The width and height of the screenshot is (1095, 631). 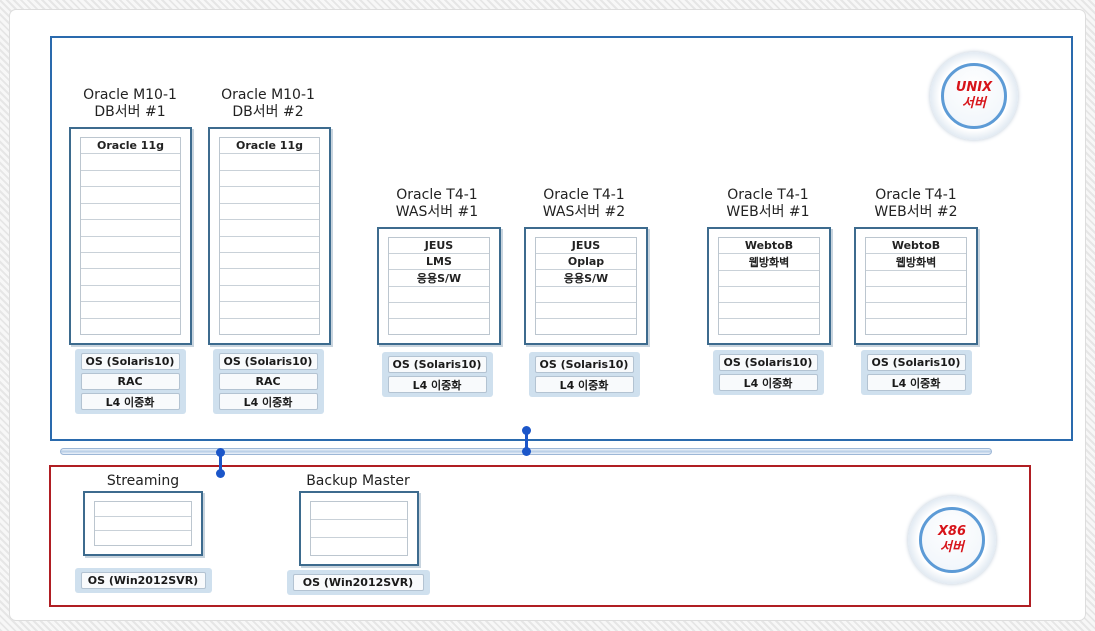 I want to click on server-title: Oracle T4-1 WAS서버 #2, so click(x=584, y=204).